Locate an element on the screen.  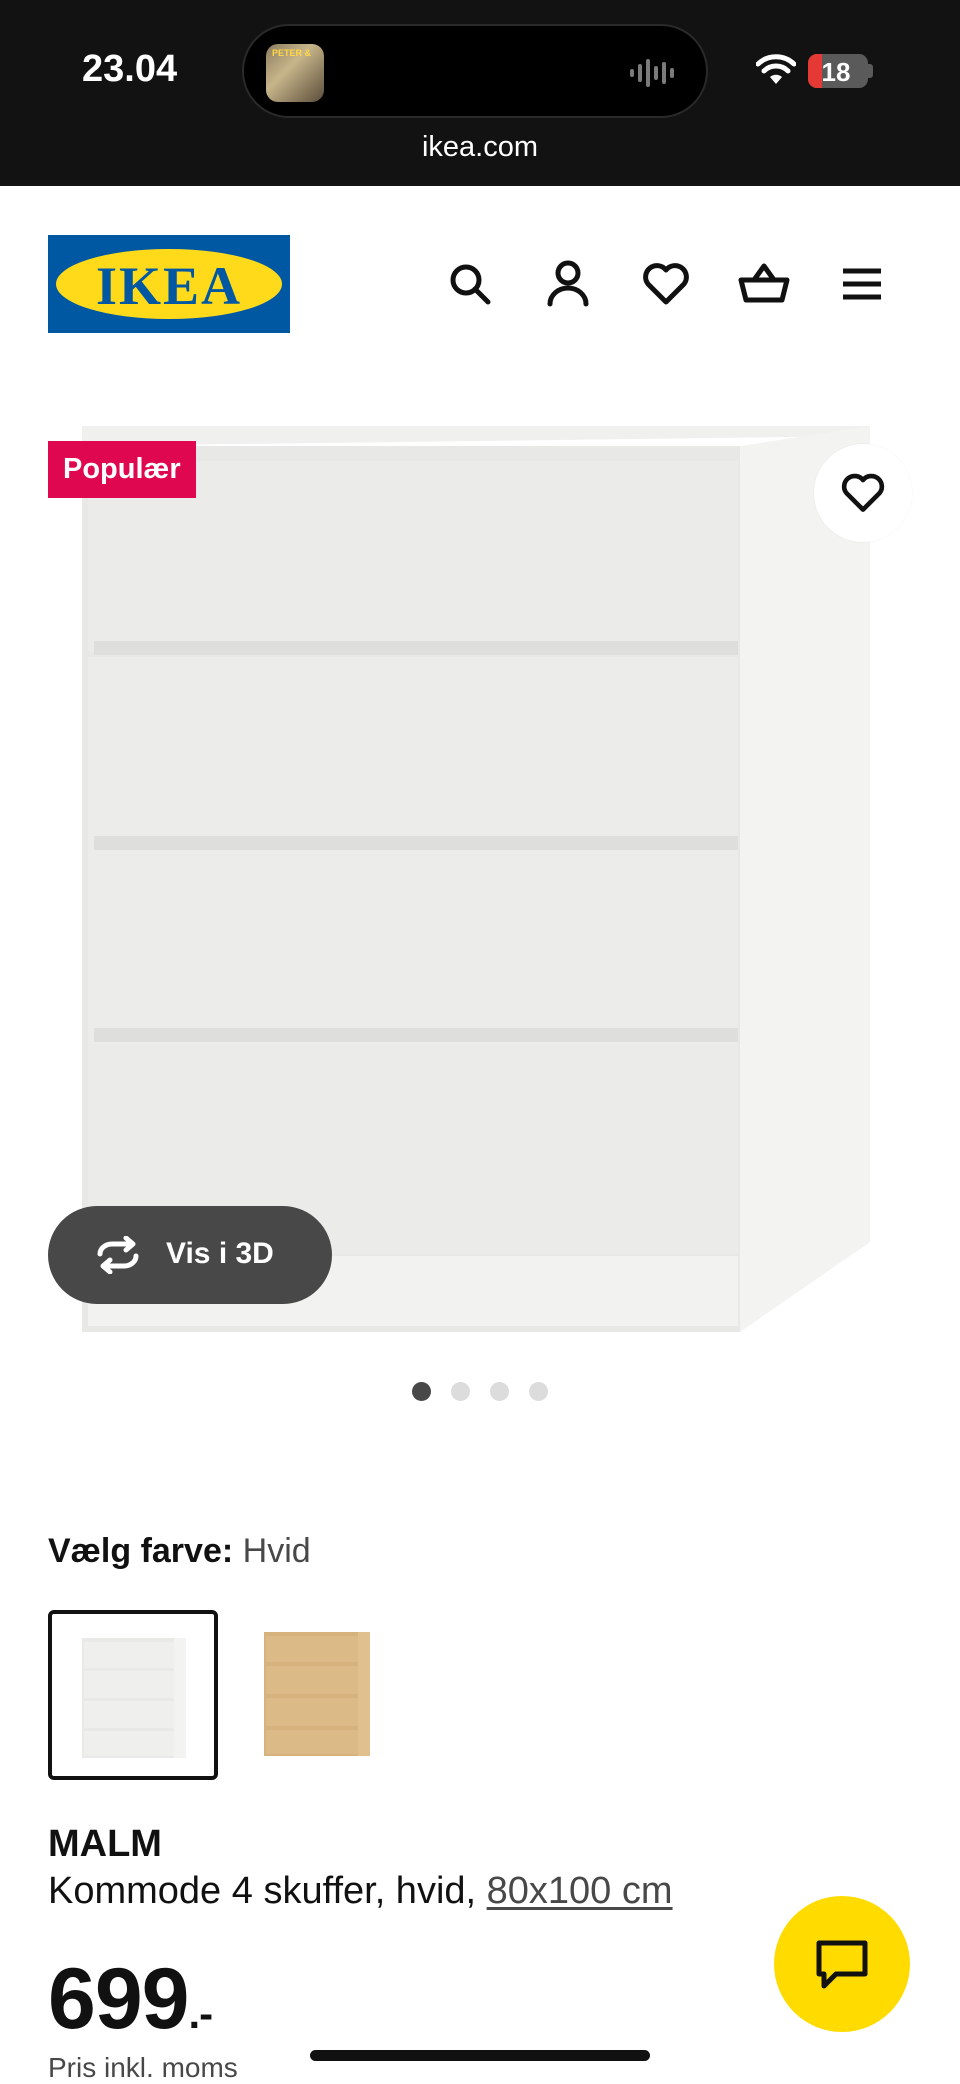
site-header: IKEA is located at coordinates (480, 281).